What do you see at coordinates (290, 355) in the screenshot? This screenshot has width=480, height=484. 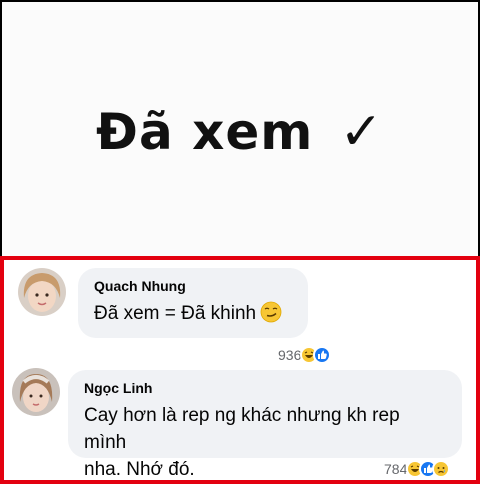 I see `reaction-count: 936` at bounding box center [290, 355].